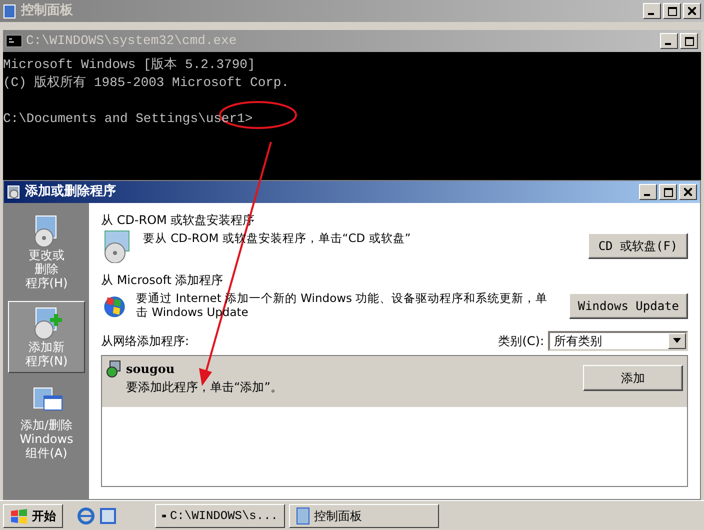 Image resolution: width=704 pixels, height=530 pixels. I want to click on section-heading: 从 Microsoft 添加程序, so click(162, 280).